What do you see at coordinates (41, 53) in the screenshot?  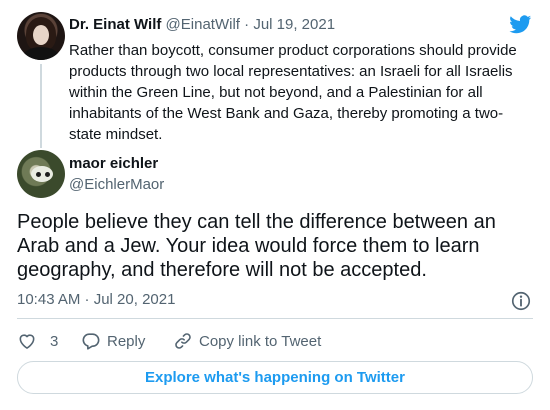 I see `avatar-body-shape` at bounding box center [41, 53].